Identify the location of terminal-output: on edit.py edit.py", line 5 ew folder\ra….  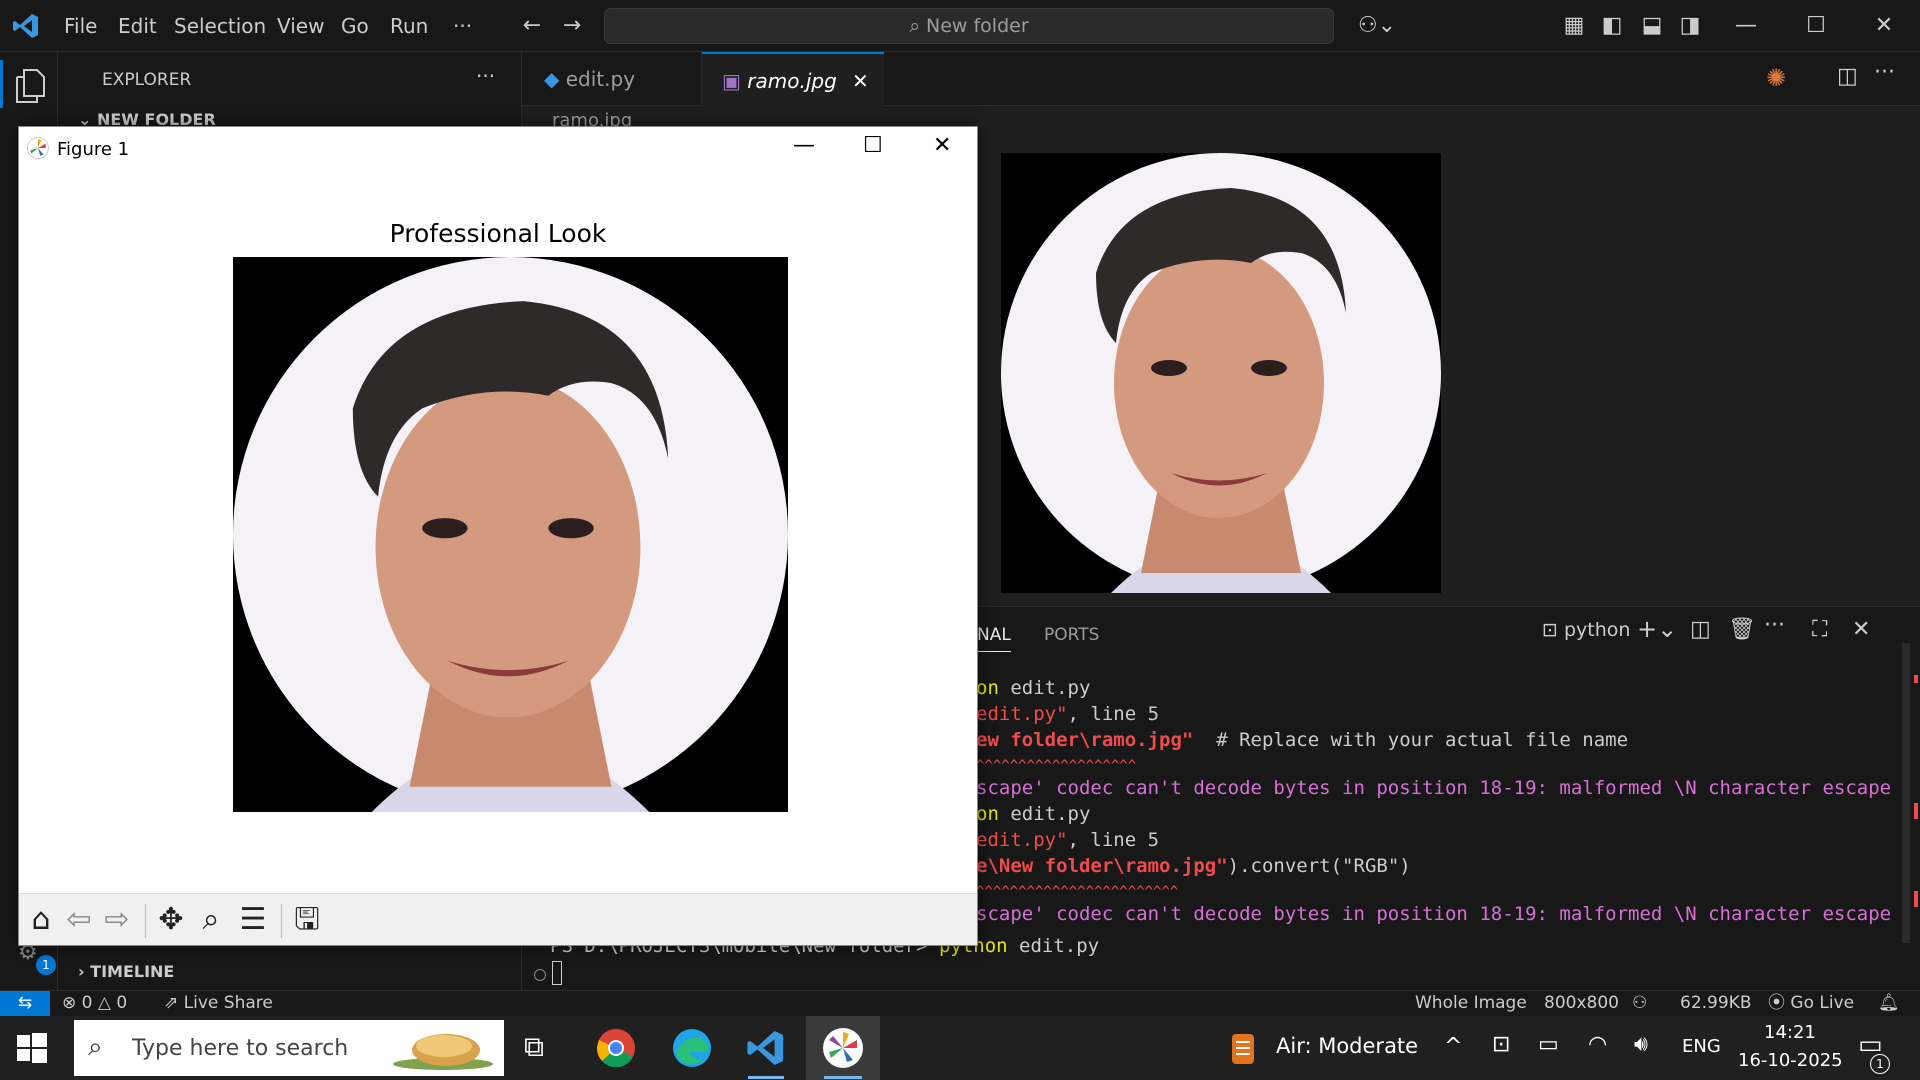
(1446, 801).